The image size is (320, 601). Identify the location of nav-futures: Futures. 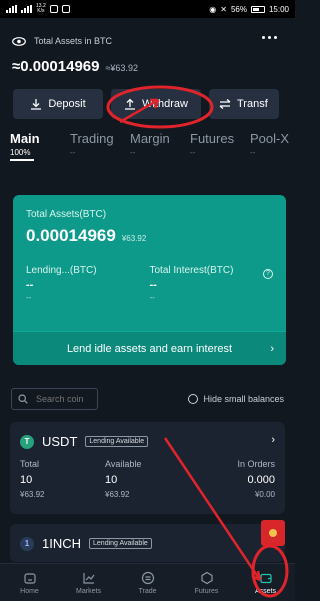
(206, 582).